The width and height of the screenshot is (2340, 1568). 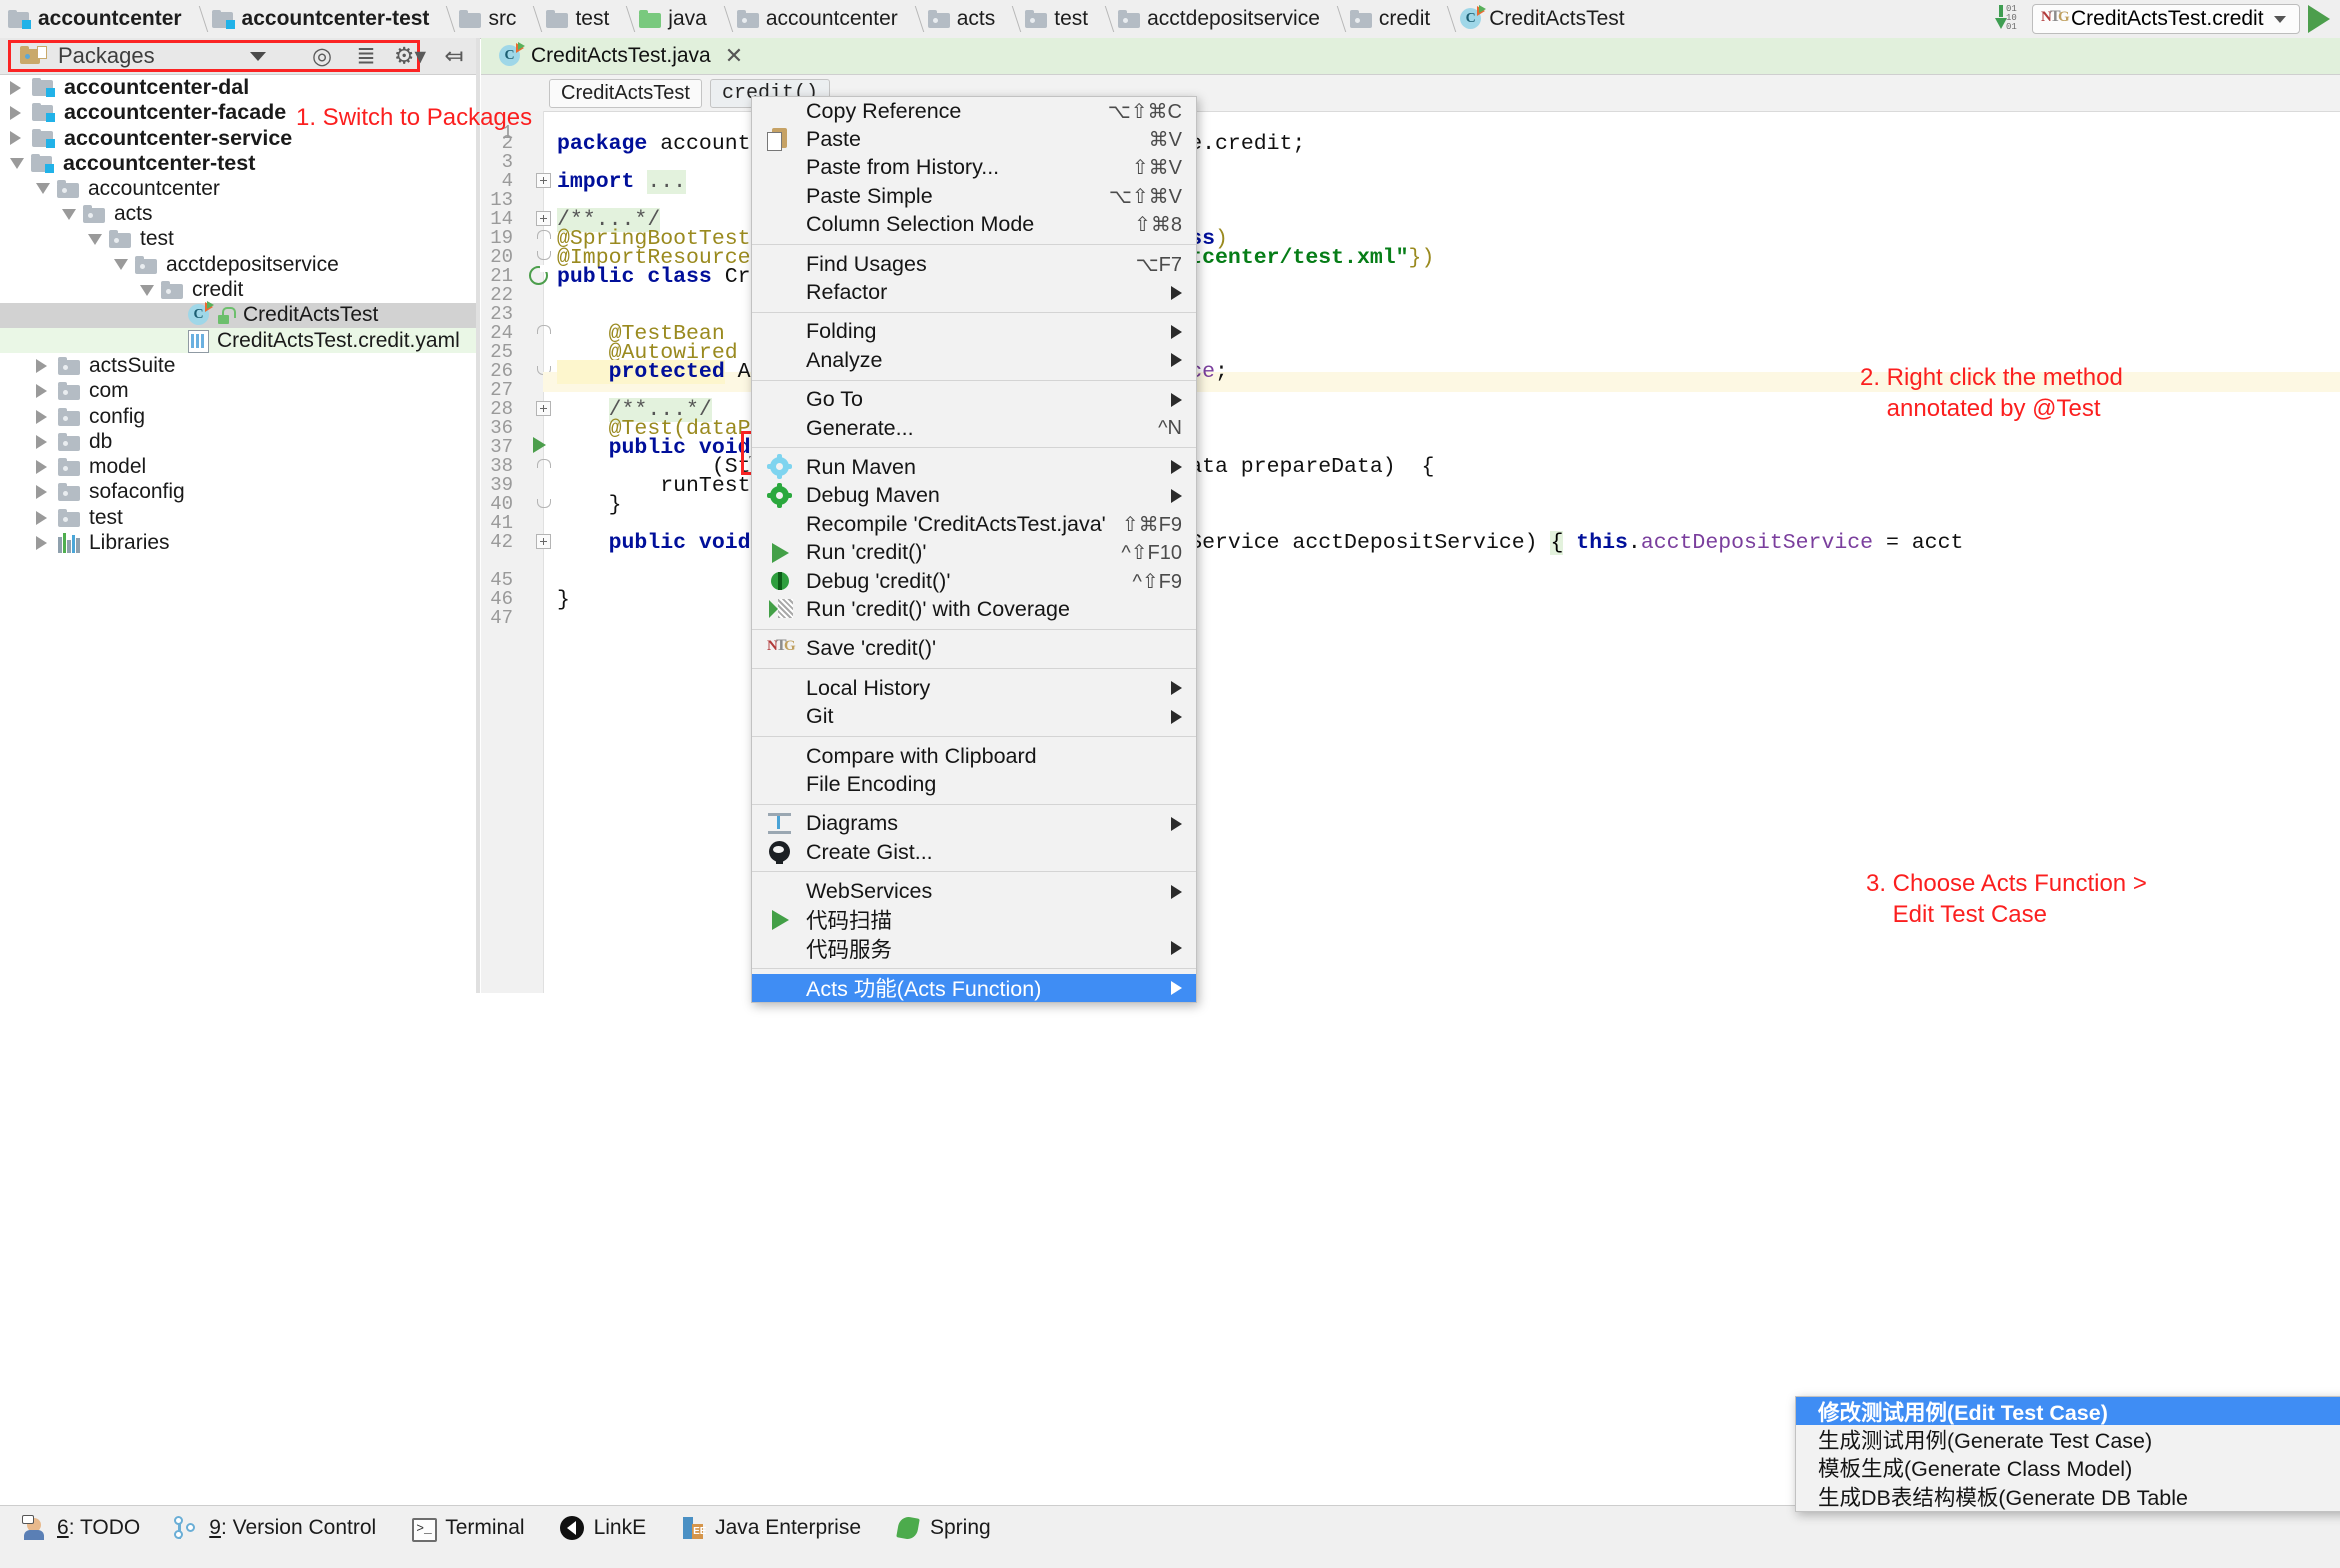 I want to click on tree-node-actssuite: actsSuite, so click(x=238, y=365).